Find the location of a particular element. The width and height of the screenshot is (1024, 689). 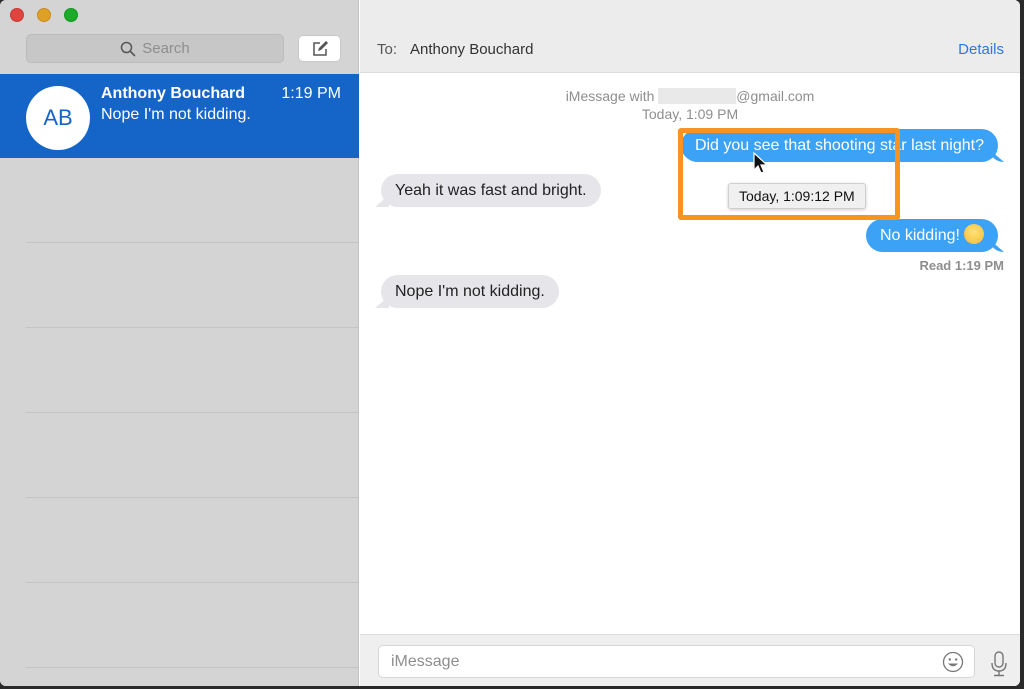

service-prefix: iMessage with is located at coordinates (610, 96).